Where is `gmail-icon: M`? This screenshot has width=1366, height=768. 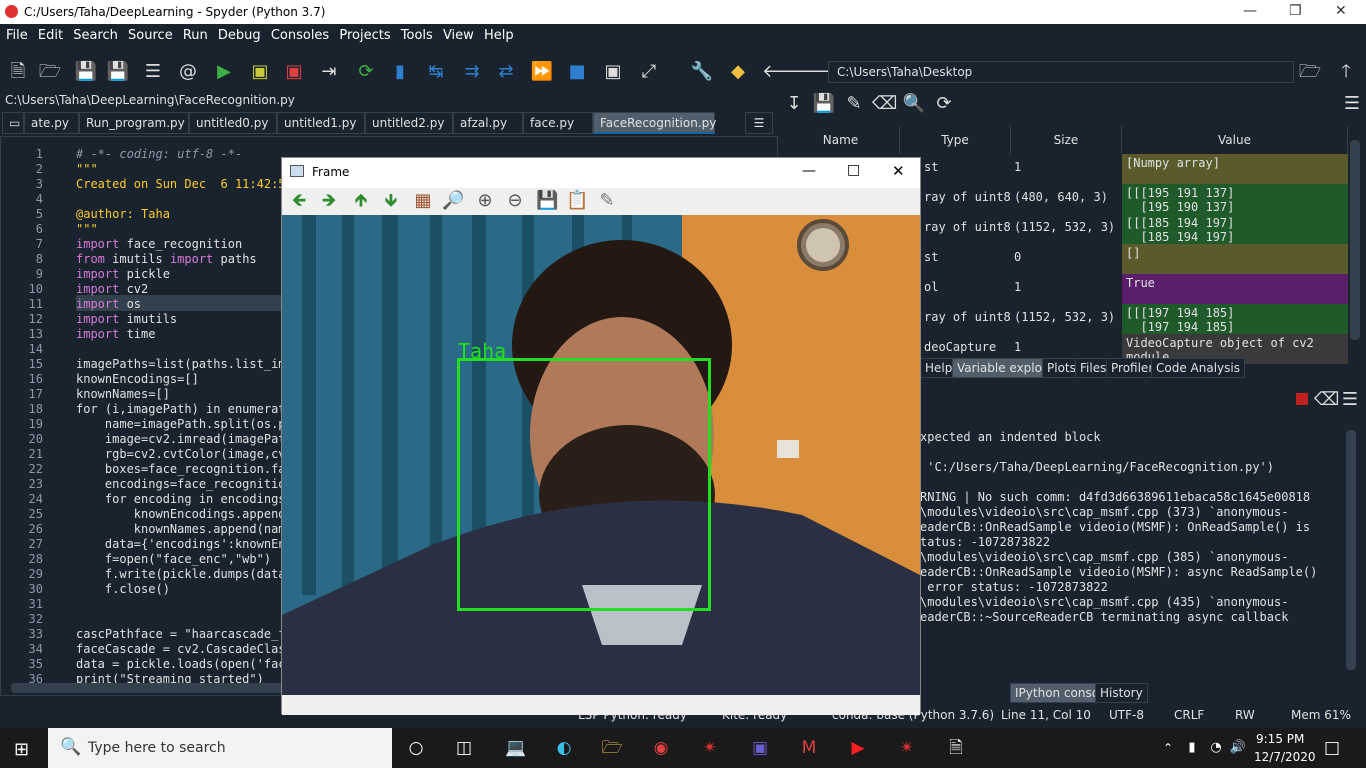
gmail-icon: M is located at coordinates (809, 748).